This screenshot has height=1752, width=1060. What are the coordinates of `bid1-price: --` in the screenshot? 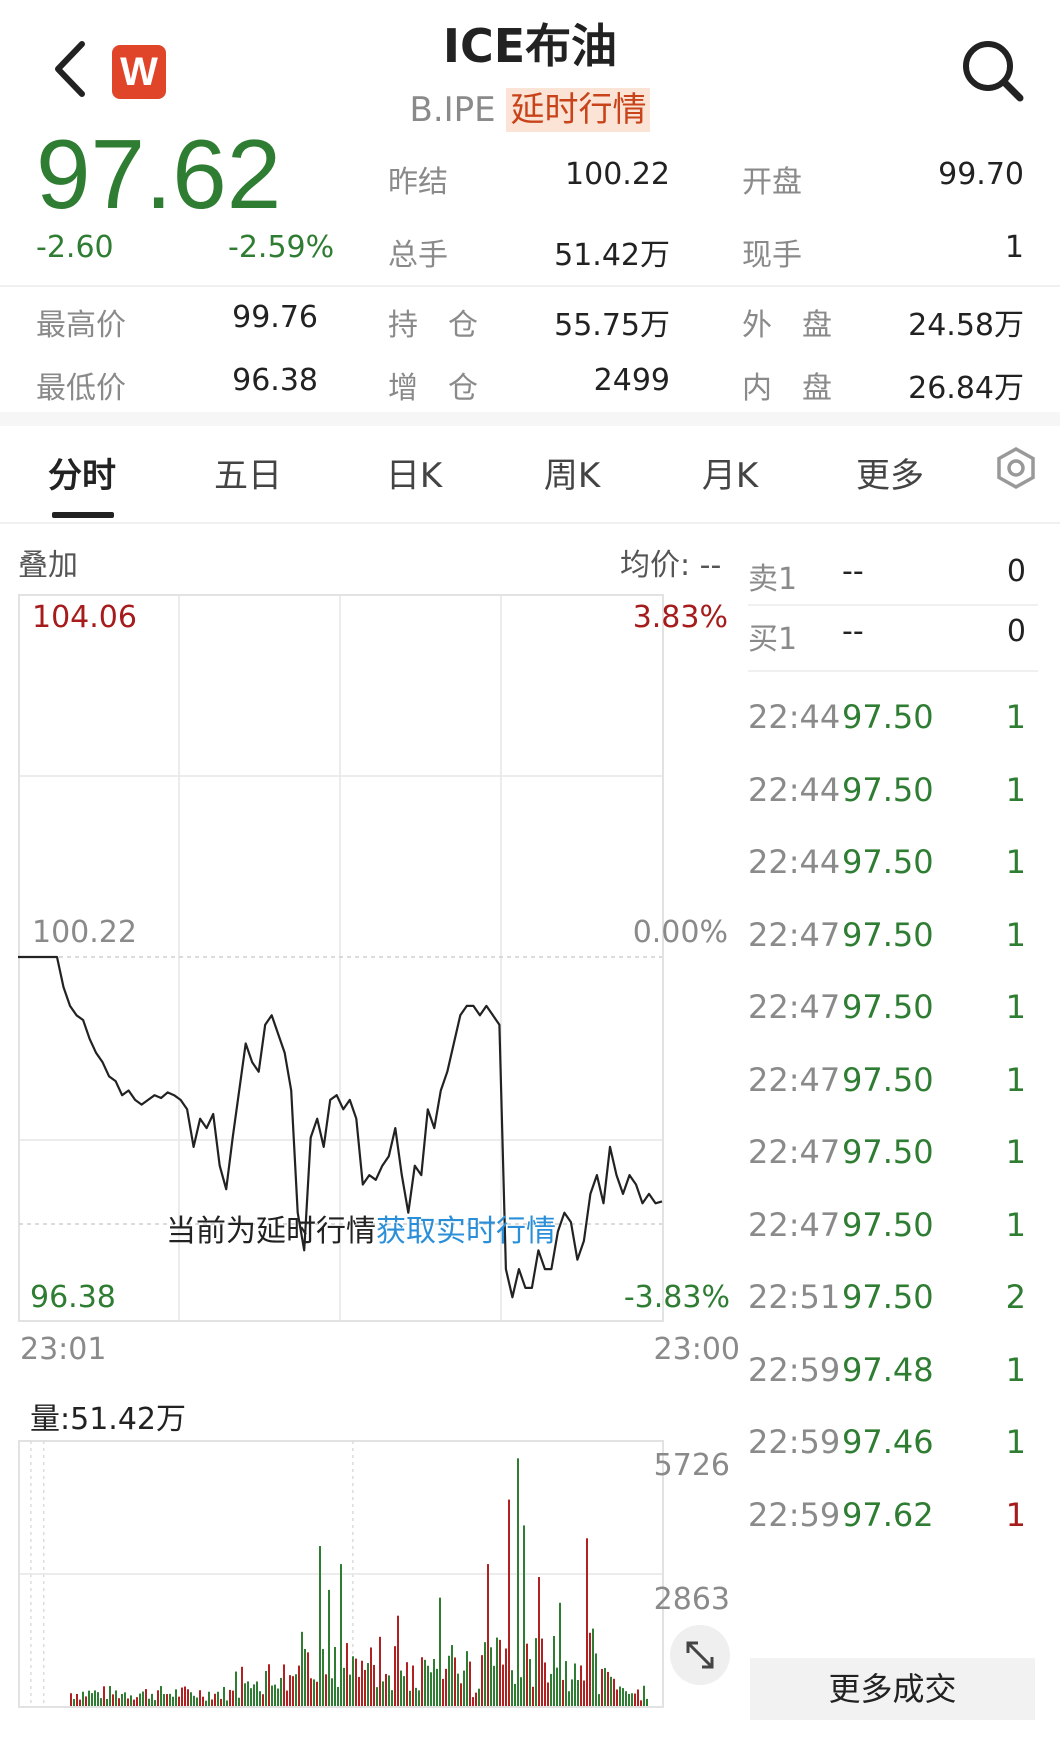 It's located at (853, 631).